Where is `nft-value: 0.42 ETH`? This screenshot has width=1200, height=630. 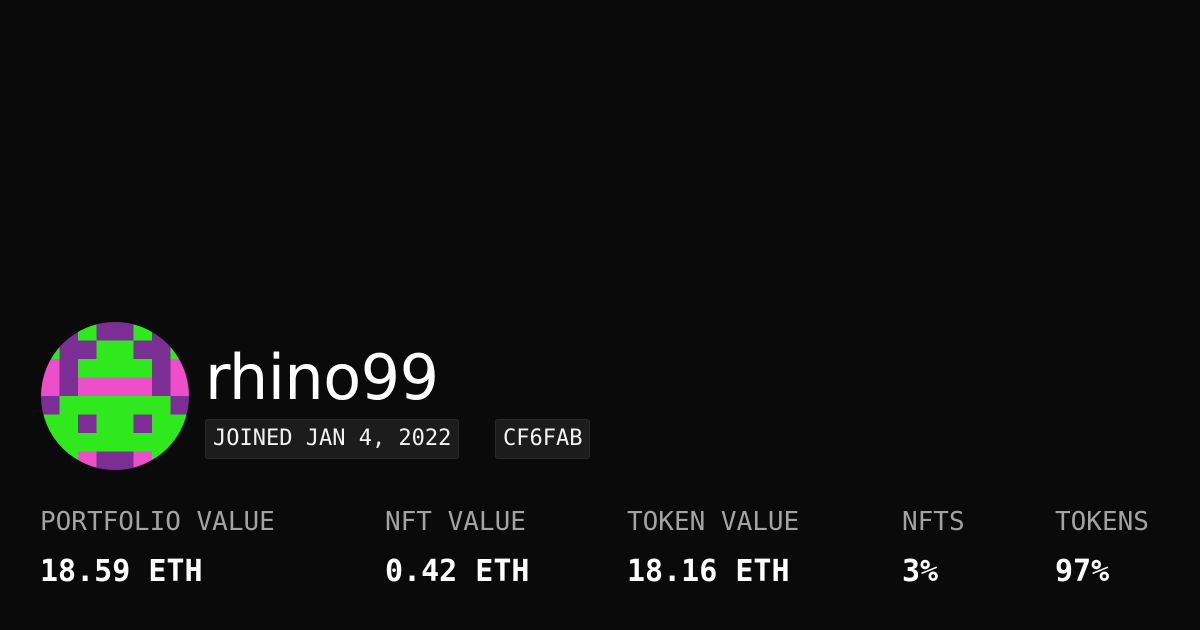 nft-value: 0.42 ETH is located at coordinates (457, 571).